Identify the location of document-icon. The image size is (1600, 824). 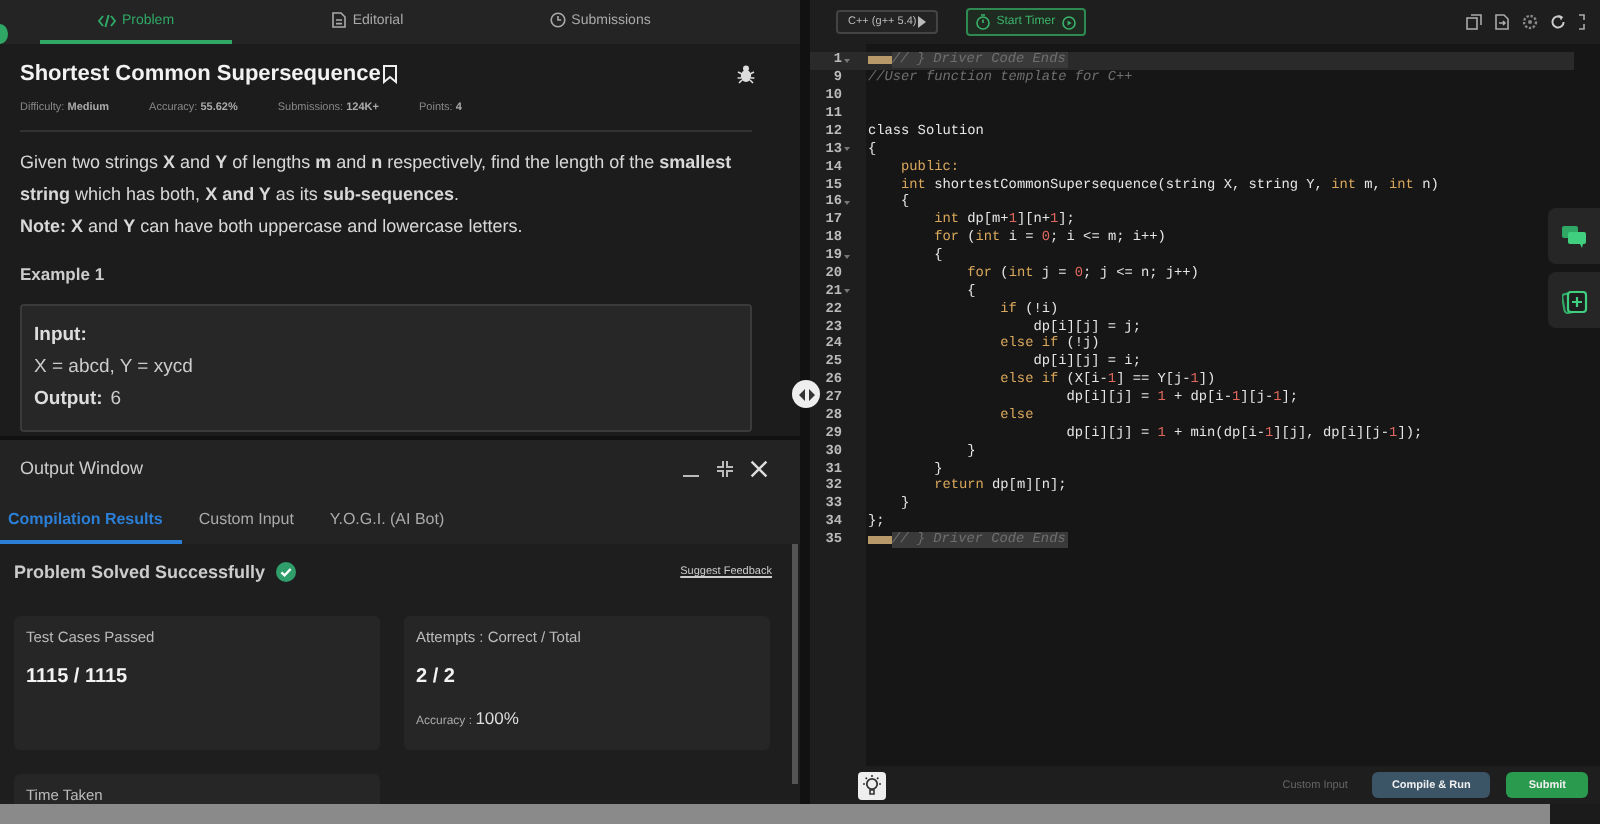
(339, 20).